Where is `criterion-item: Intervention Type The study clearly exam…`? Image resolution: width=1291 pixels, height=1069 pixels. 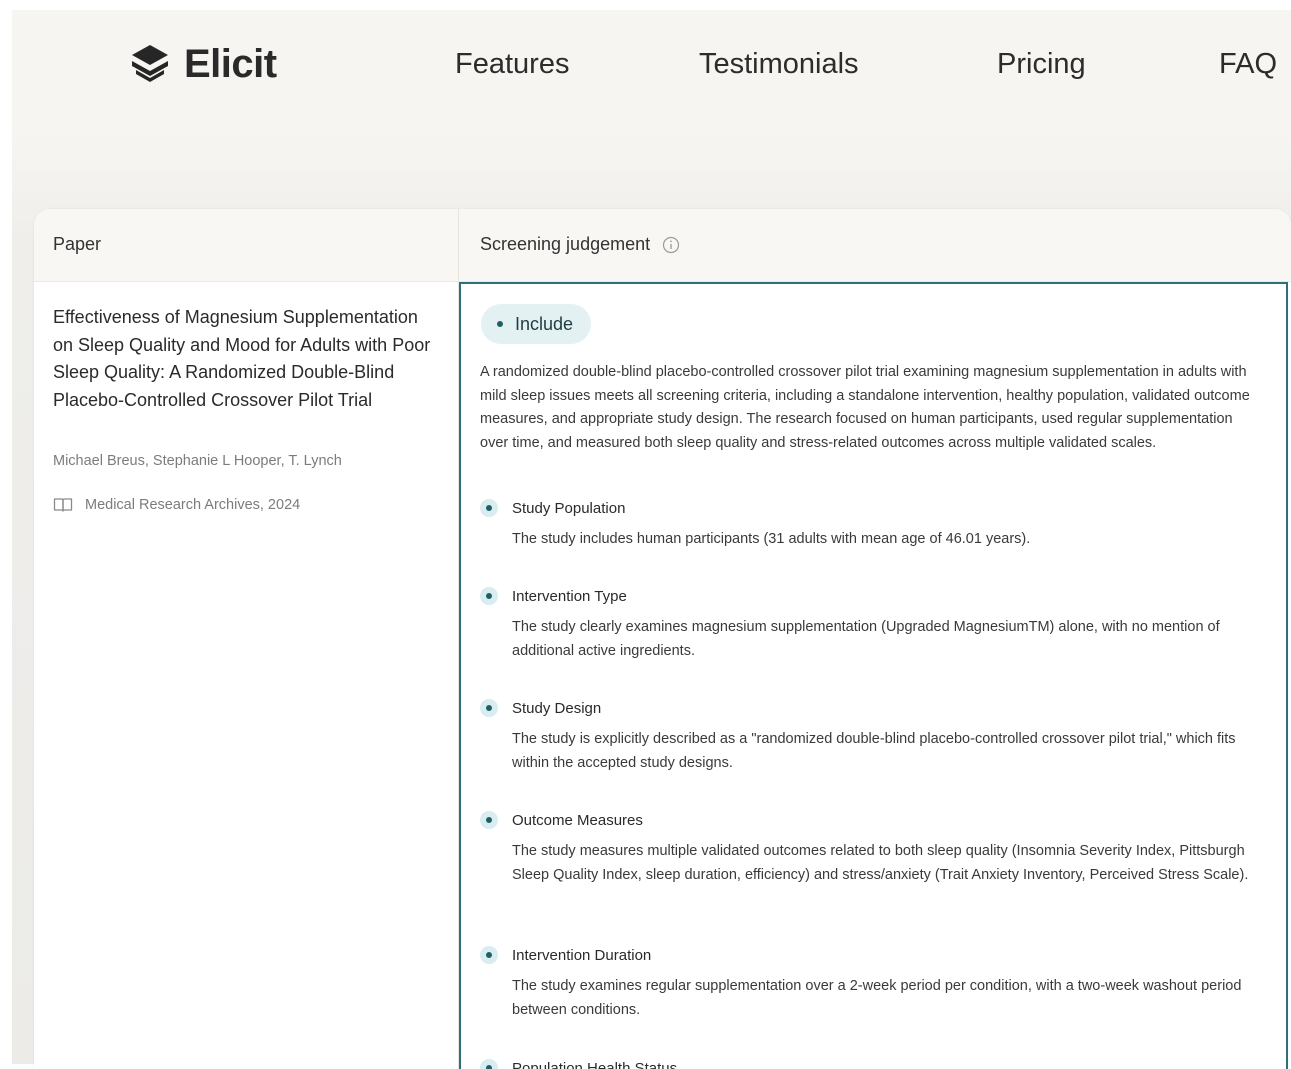
criterion-item: Intervention Type The study clearly exam… is located at coordinates (870, 624).